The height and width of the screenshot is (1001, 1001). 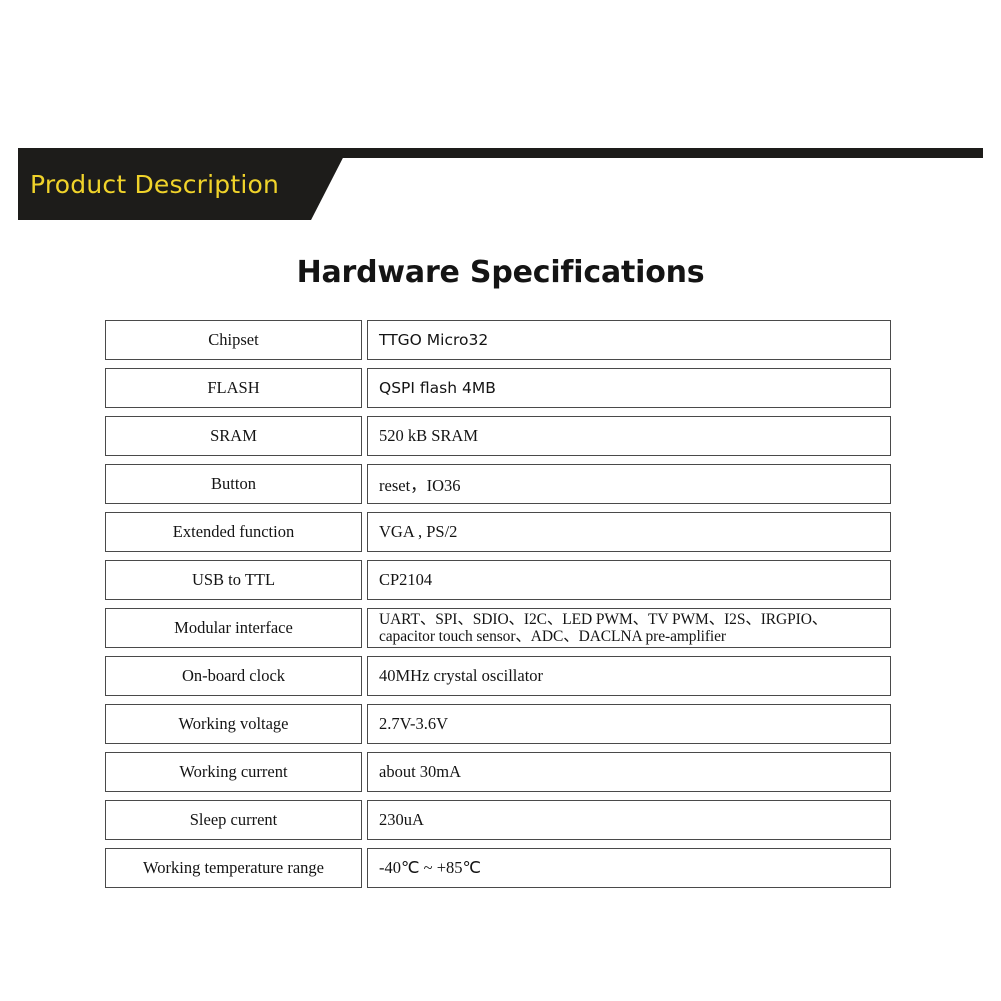 What do you see at coordinates (629, 388) in the screenshot?
I see `spec-value-cell: QSPI flash 4MB` at bounding box center [629, 388].